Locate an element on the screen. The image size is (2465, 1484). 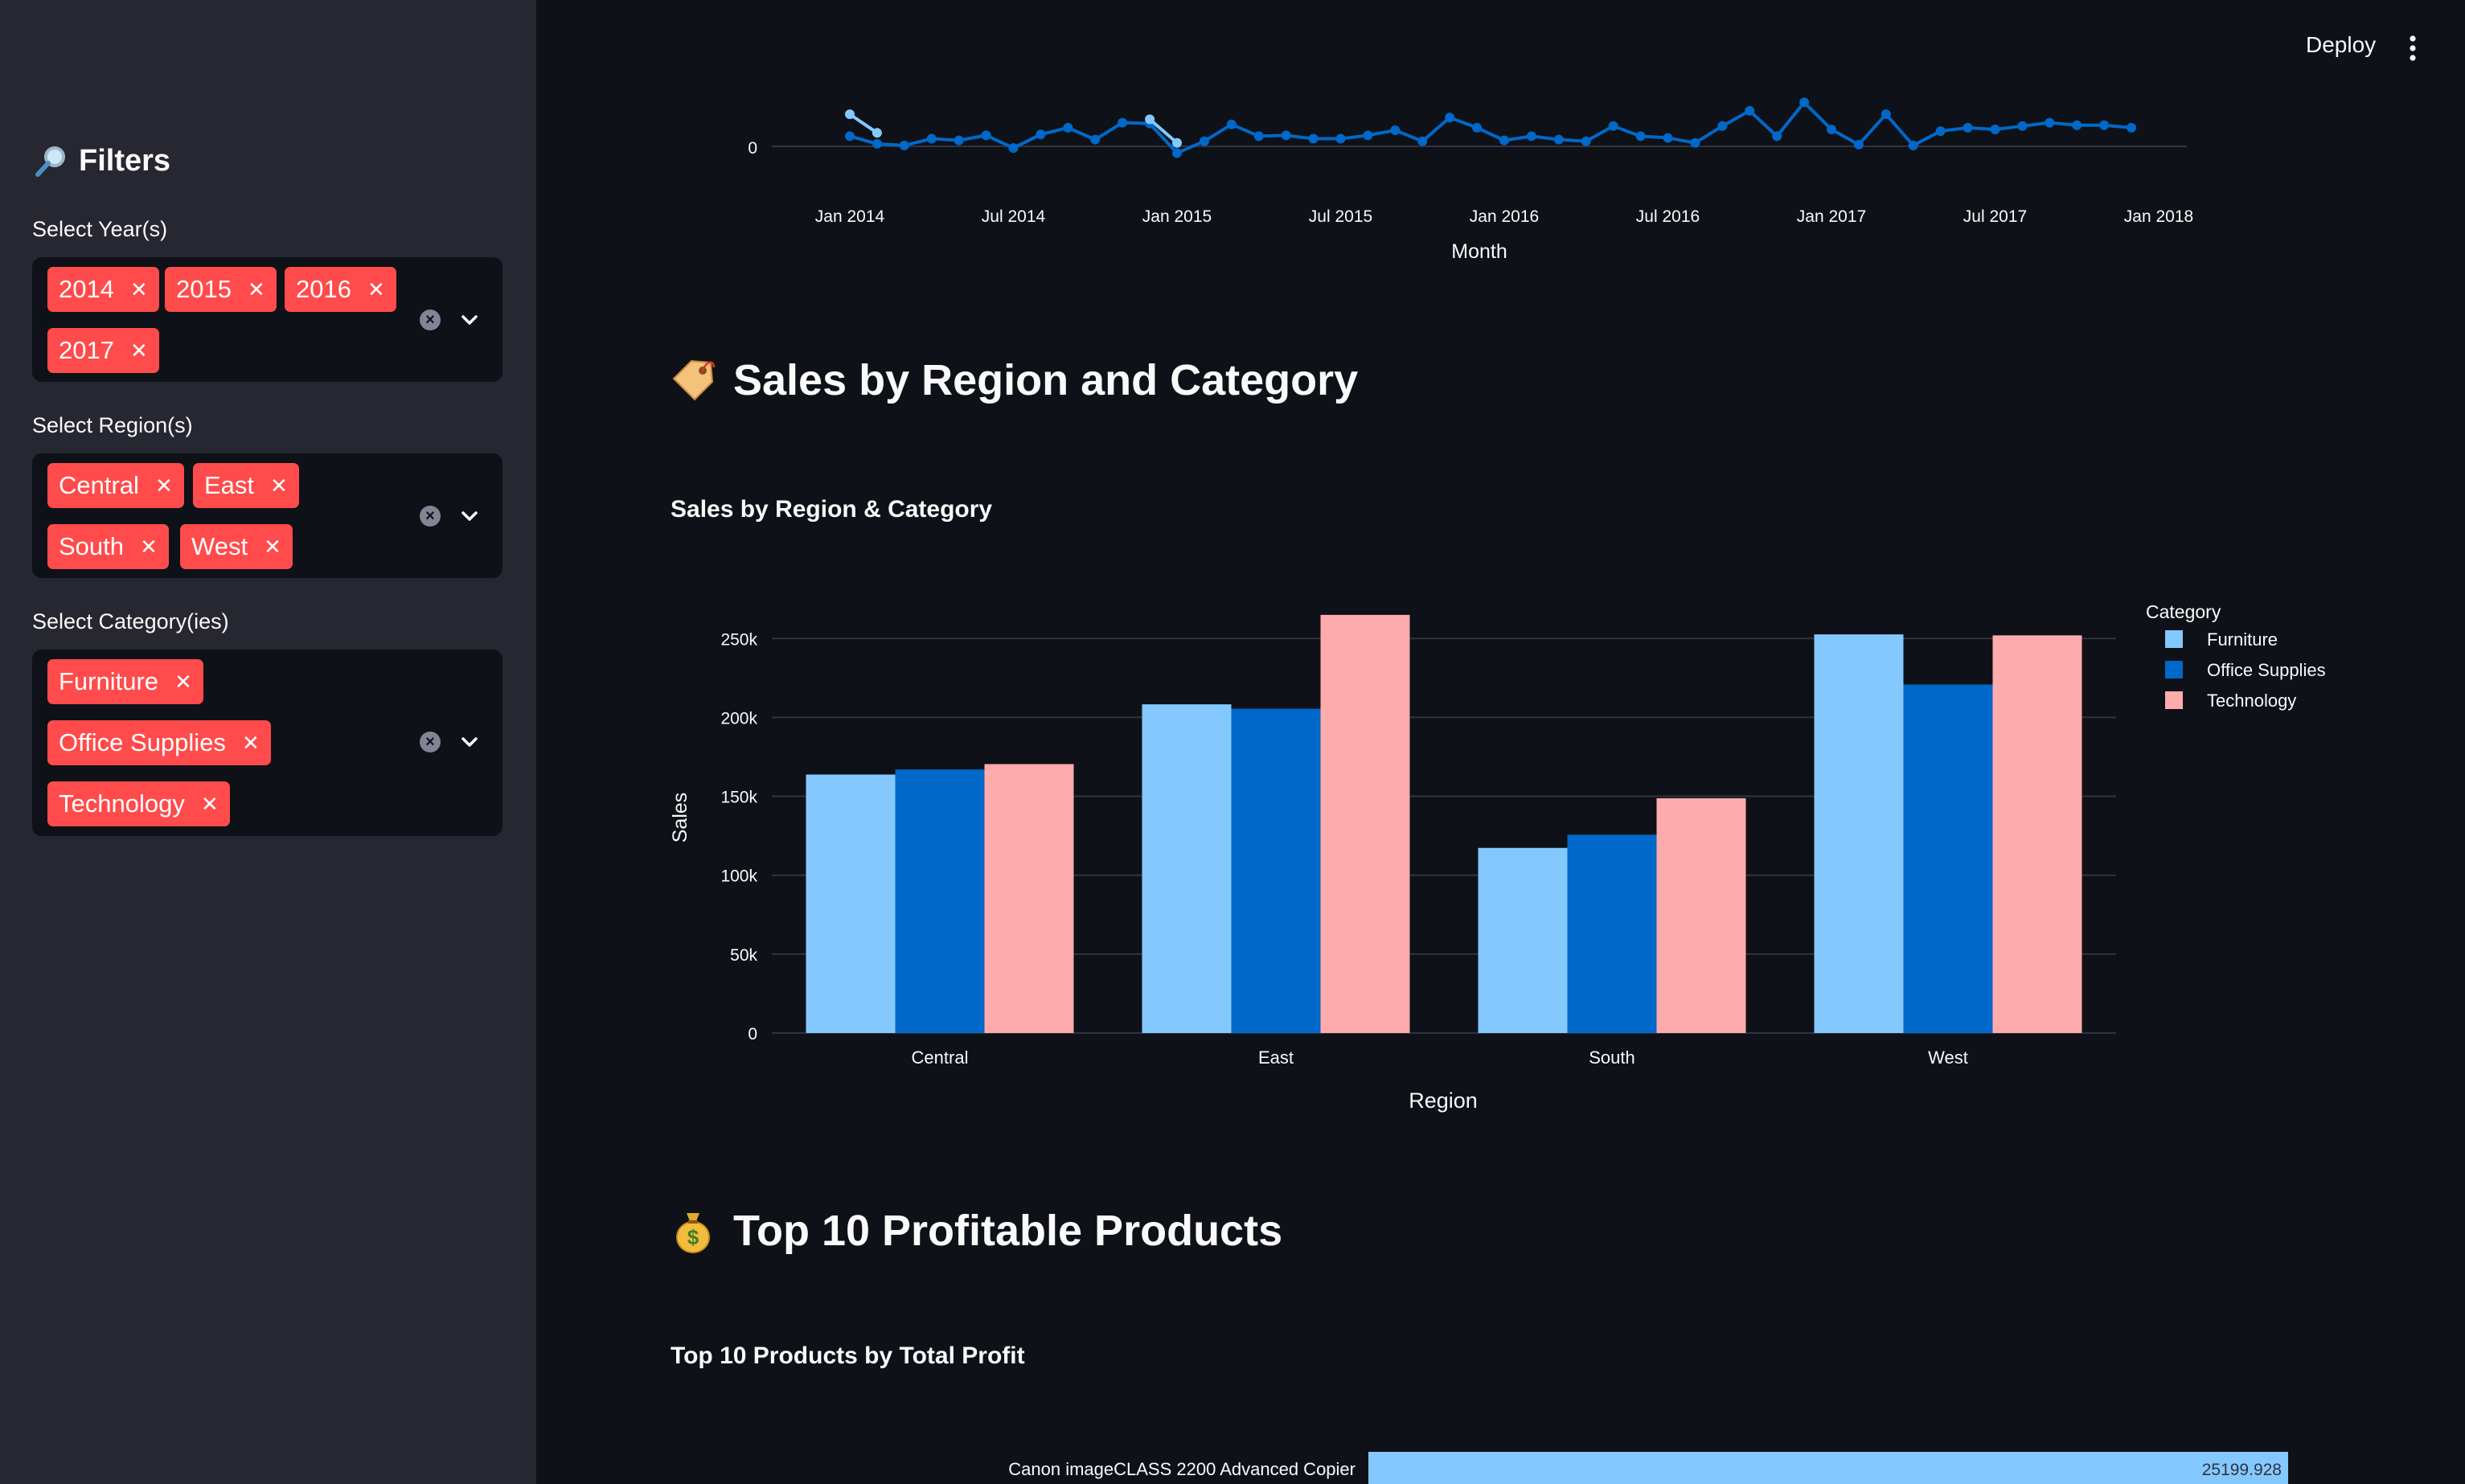
x-axis-title: Month is located at coordinates (1479, 252).